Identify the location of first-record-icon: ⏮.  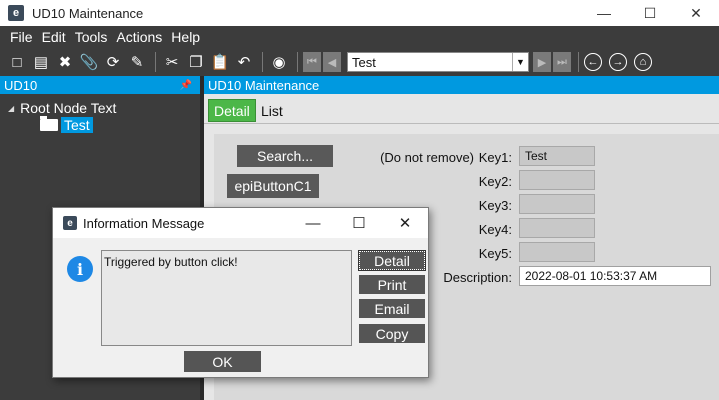
(312, 62).